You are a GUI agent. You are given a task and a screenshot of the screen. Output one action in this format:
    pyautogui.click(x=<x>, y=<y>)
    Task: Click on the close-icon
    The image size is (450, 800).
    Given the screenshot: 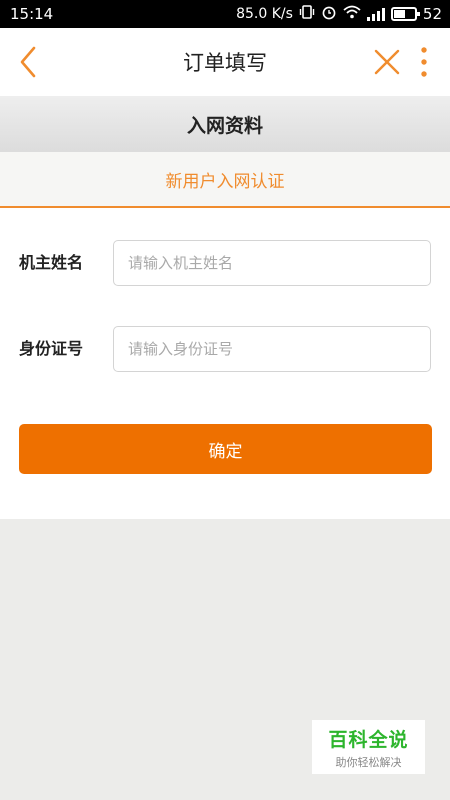 What is the action you would take?
    pyautogui.click(x=387, y=62)
    